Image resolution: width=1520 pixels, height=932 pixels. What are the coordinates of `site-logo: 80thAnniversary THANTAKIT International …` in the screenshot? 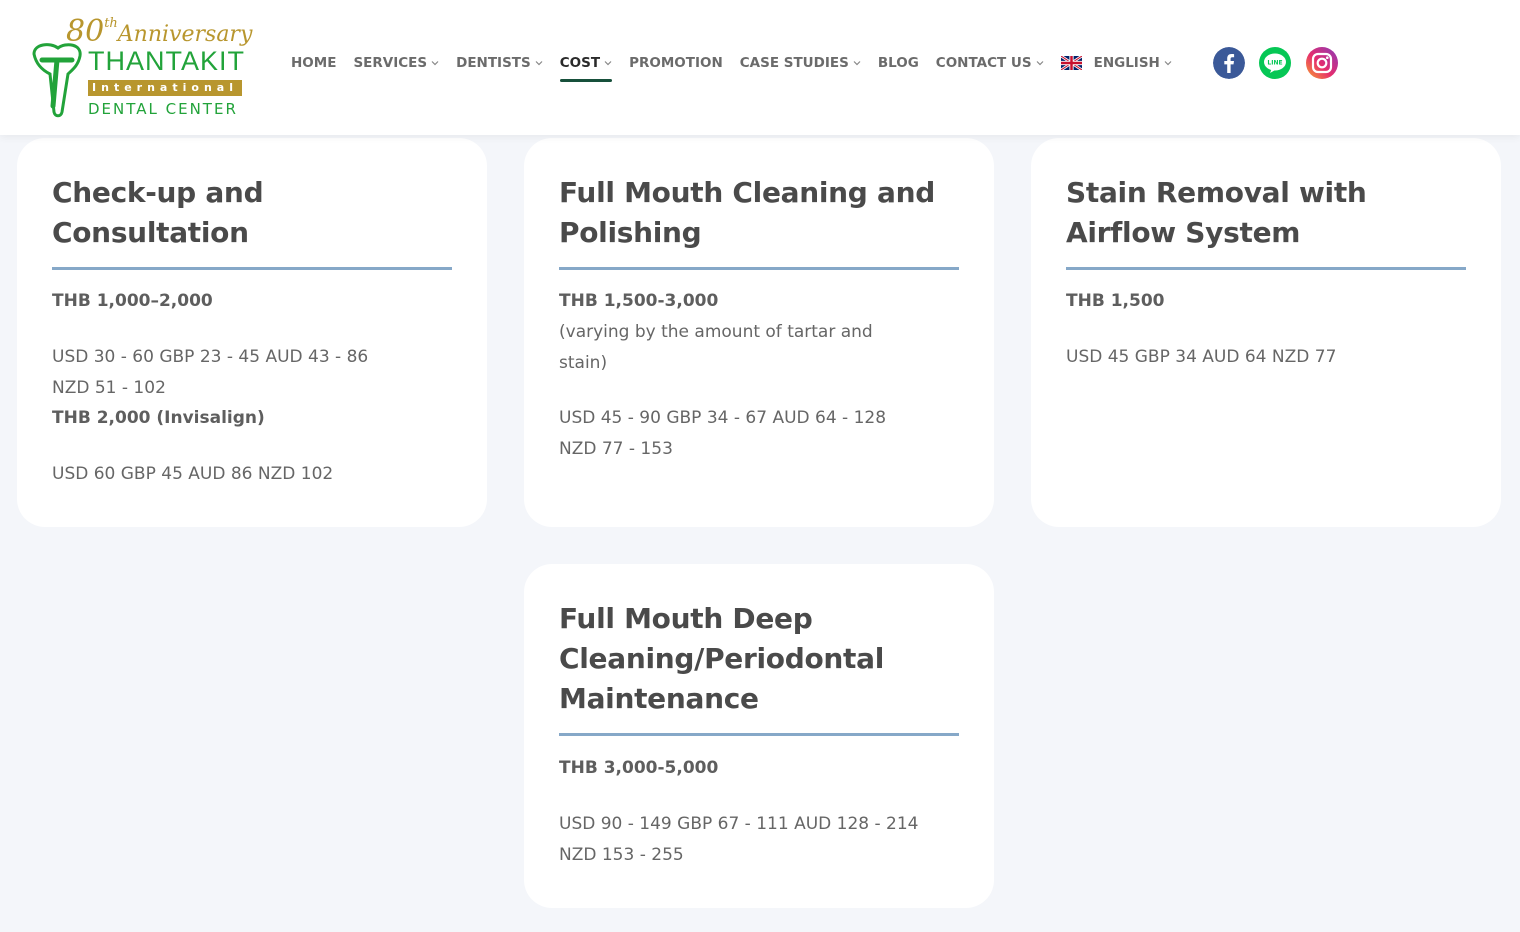 It's located at (139, 64).